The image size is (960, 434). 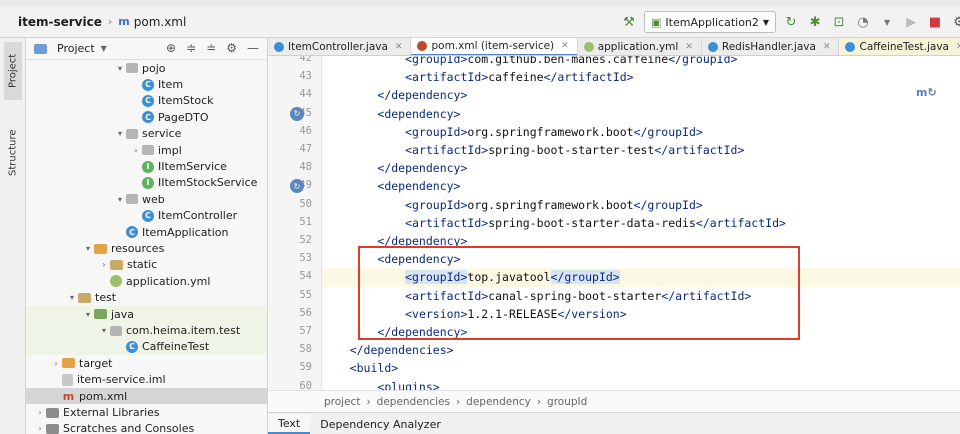 I want to click on editor-tab: pom.xml (item-service) ✕, so click(x=494, y=46).